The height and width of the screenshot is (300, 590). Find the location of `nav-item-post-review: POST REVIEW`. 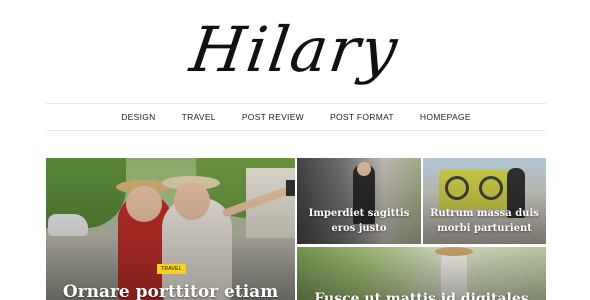

nav-item-post-review: POST REVIEW is located at coordinates (273, 117).